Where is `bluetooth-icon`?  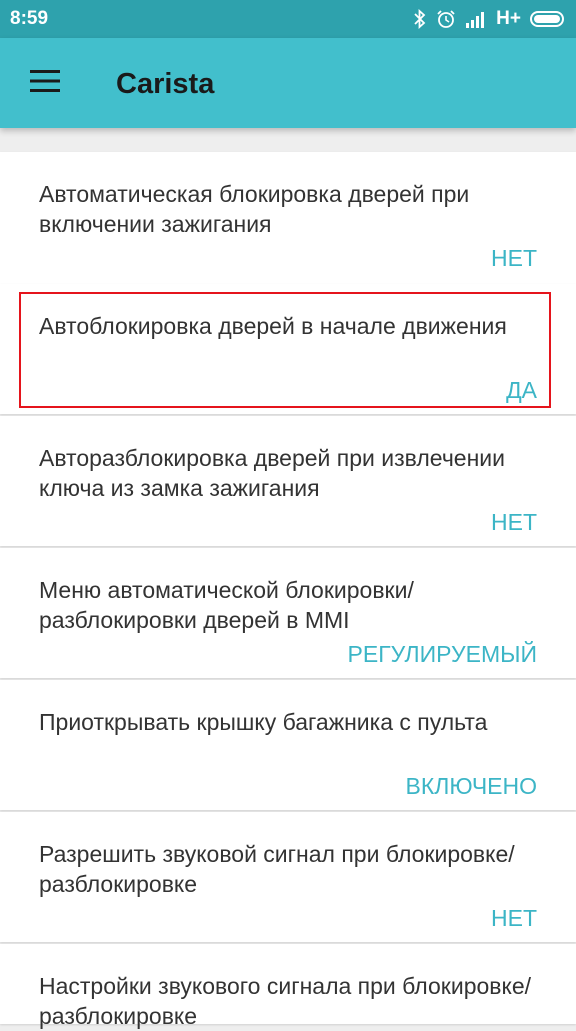
bluetooth-icon is located at coordinates (420, 19).